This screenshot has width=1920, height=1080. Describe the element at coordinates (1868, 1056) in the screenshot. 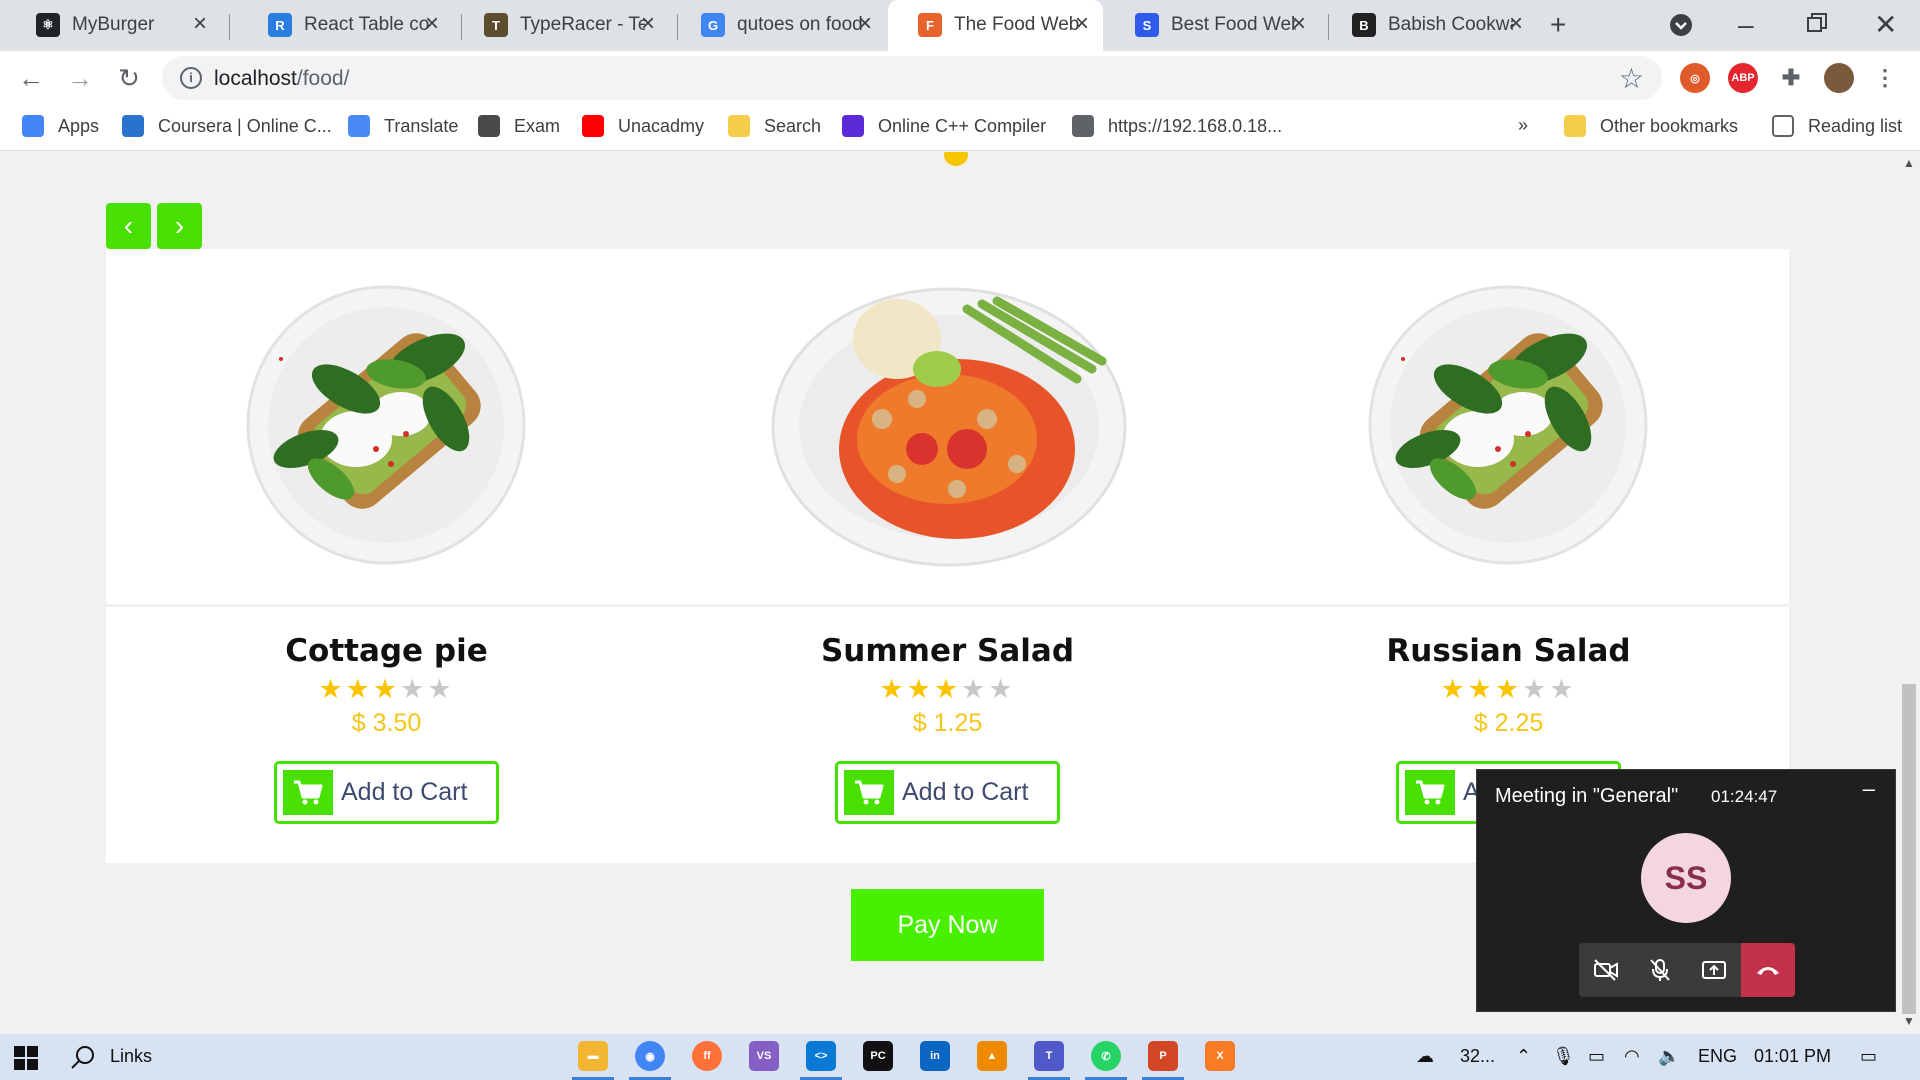

I see `notifications-icon: ▭` at that location.